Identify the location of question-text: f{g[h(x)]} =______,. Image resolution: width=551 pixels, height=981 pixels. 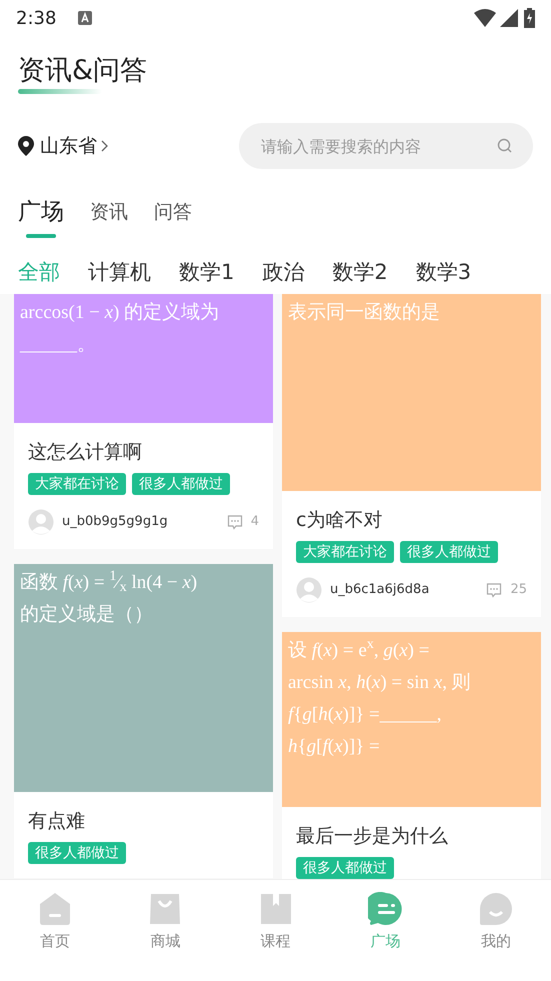
(365, 714).